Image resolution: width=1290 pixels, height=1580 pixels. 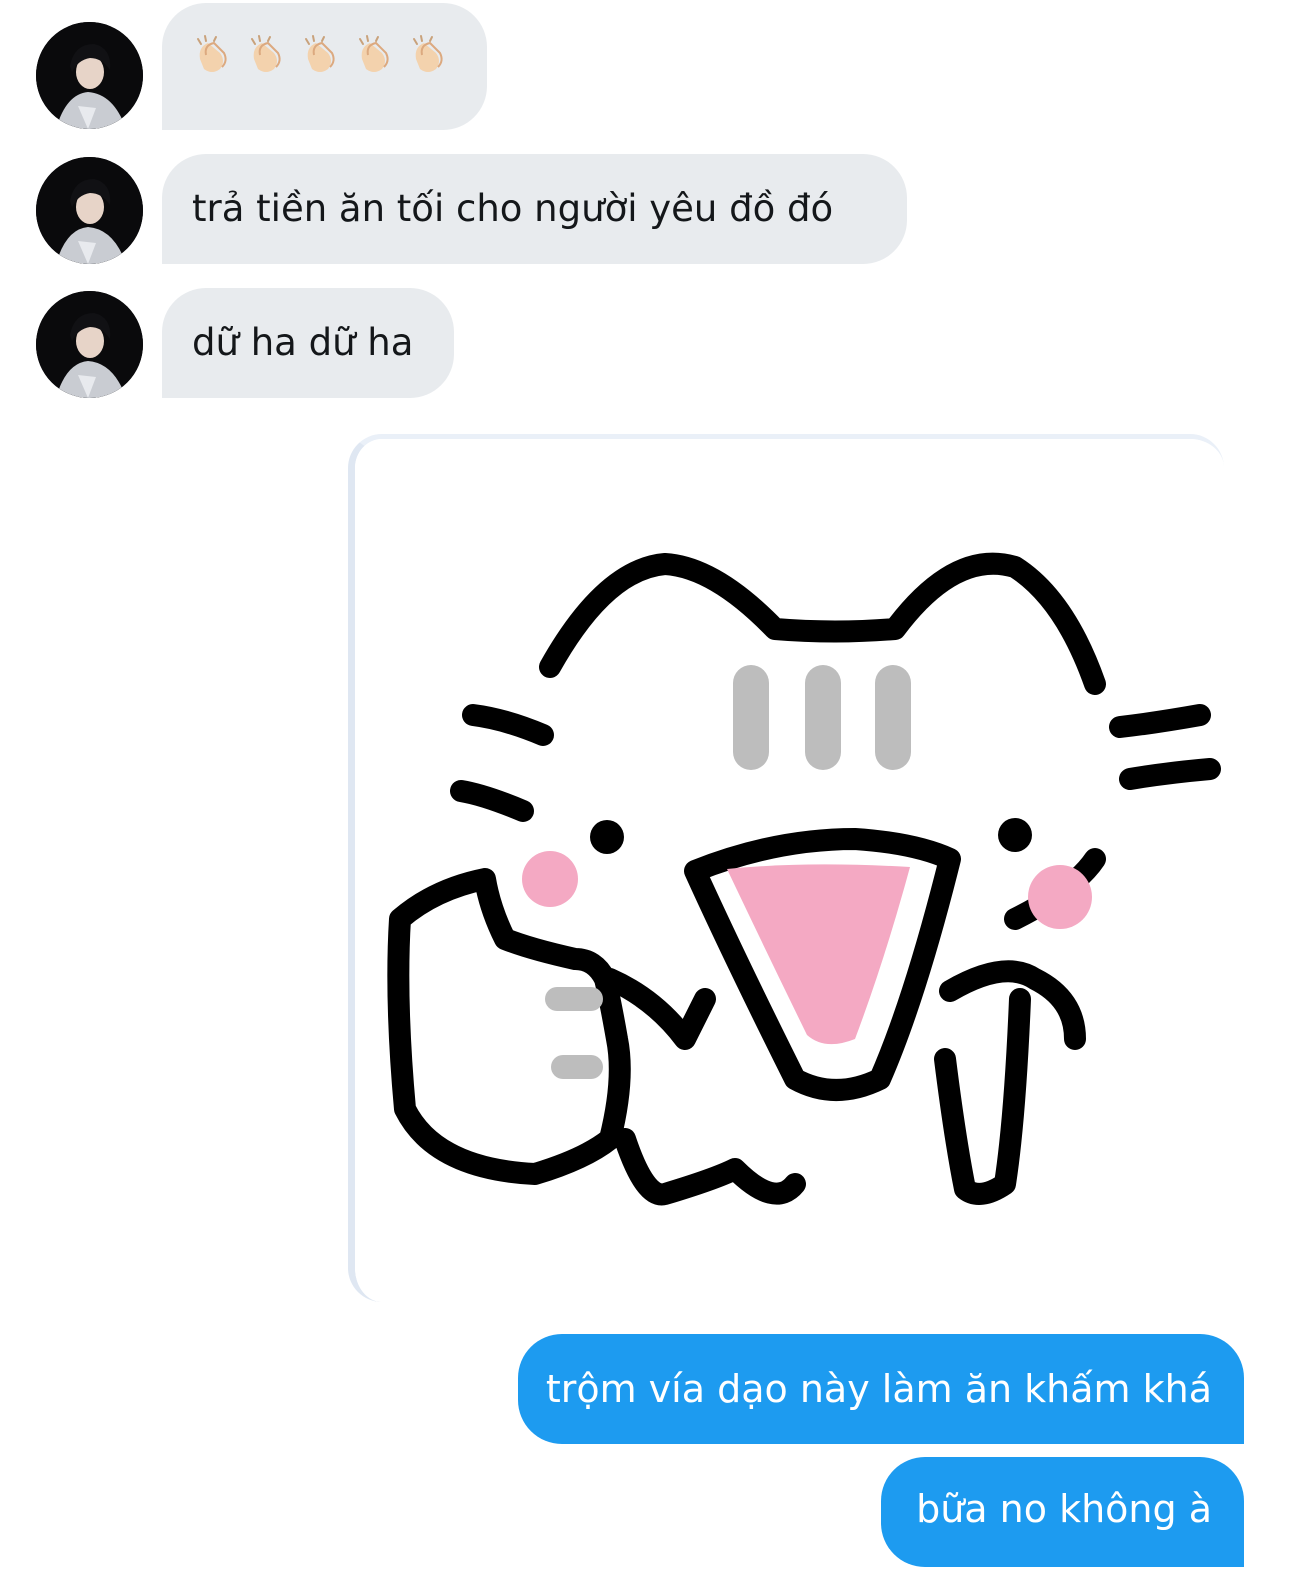 I want to click on outgoing-message: bữa no không à, so click(x=1062, y=1512).